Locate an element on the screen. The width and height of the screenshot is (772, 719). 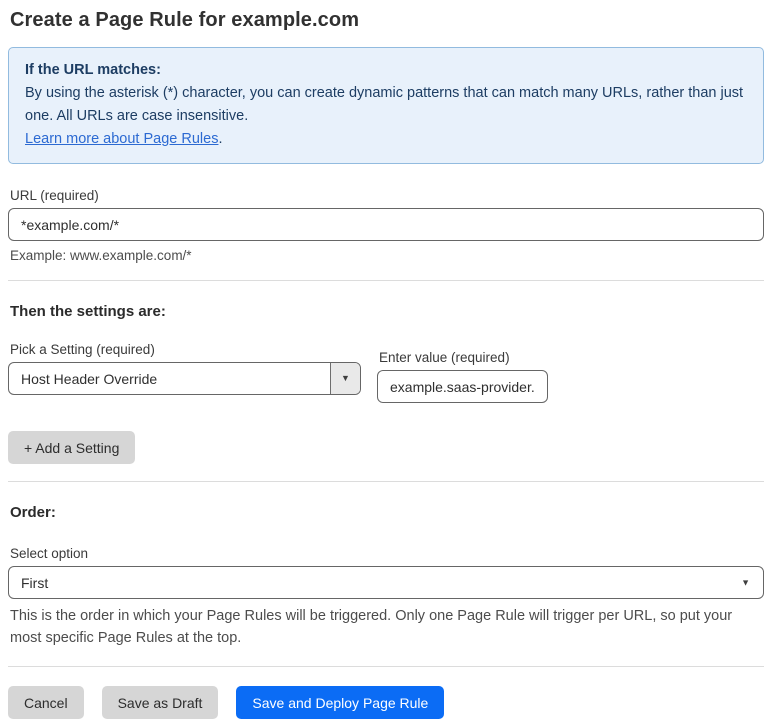
setting-select-label: Pick a Setting (required) is located at coordinates (82, 349).